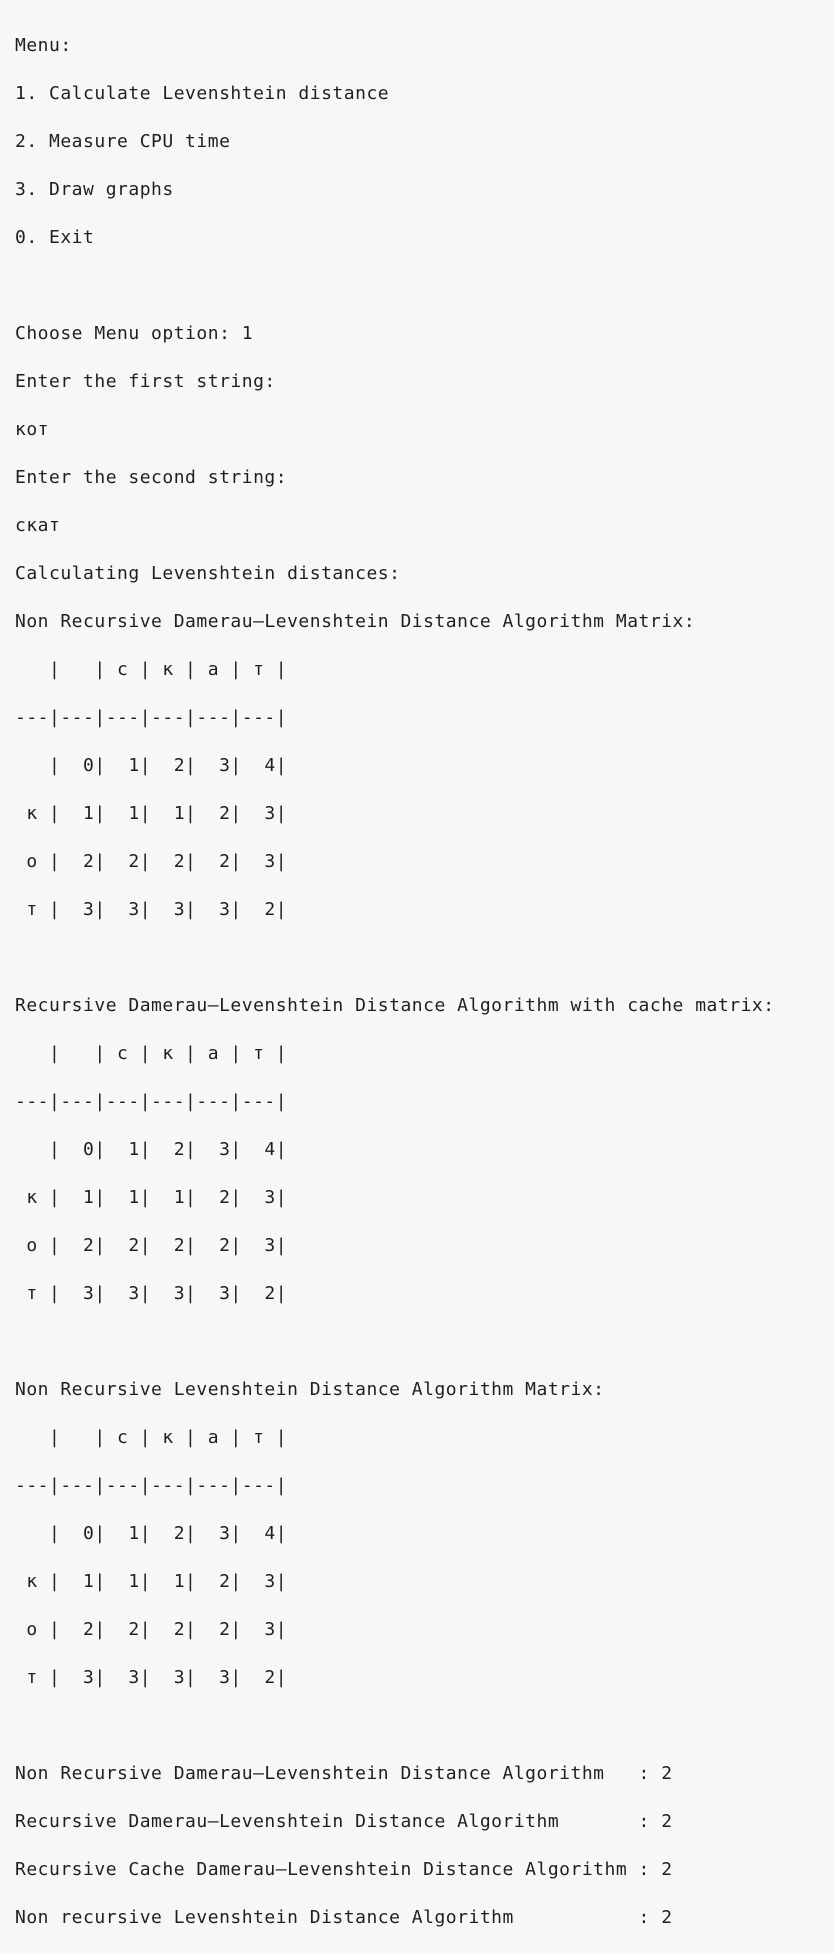  I want to click on second-string-prompt: Enter the second string:, so click(151, 477).